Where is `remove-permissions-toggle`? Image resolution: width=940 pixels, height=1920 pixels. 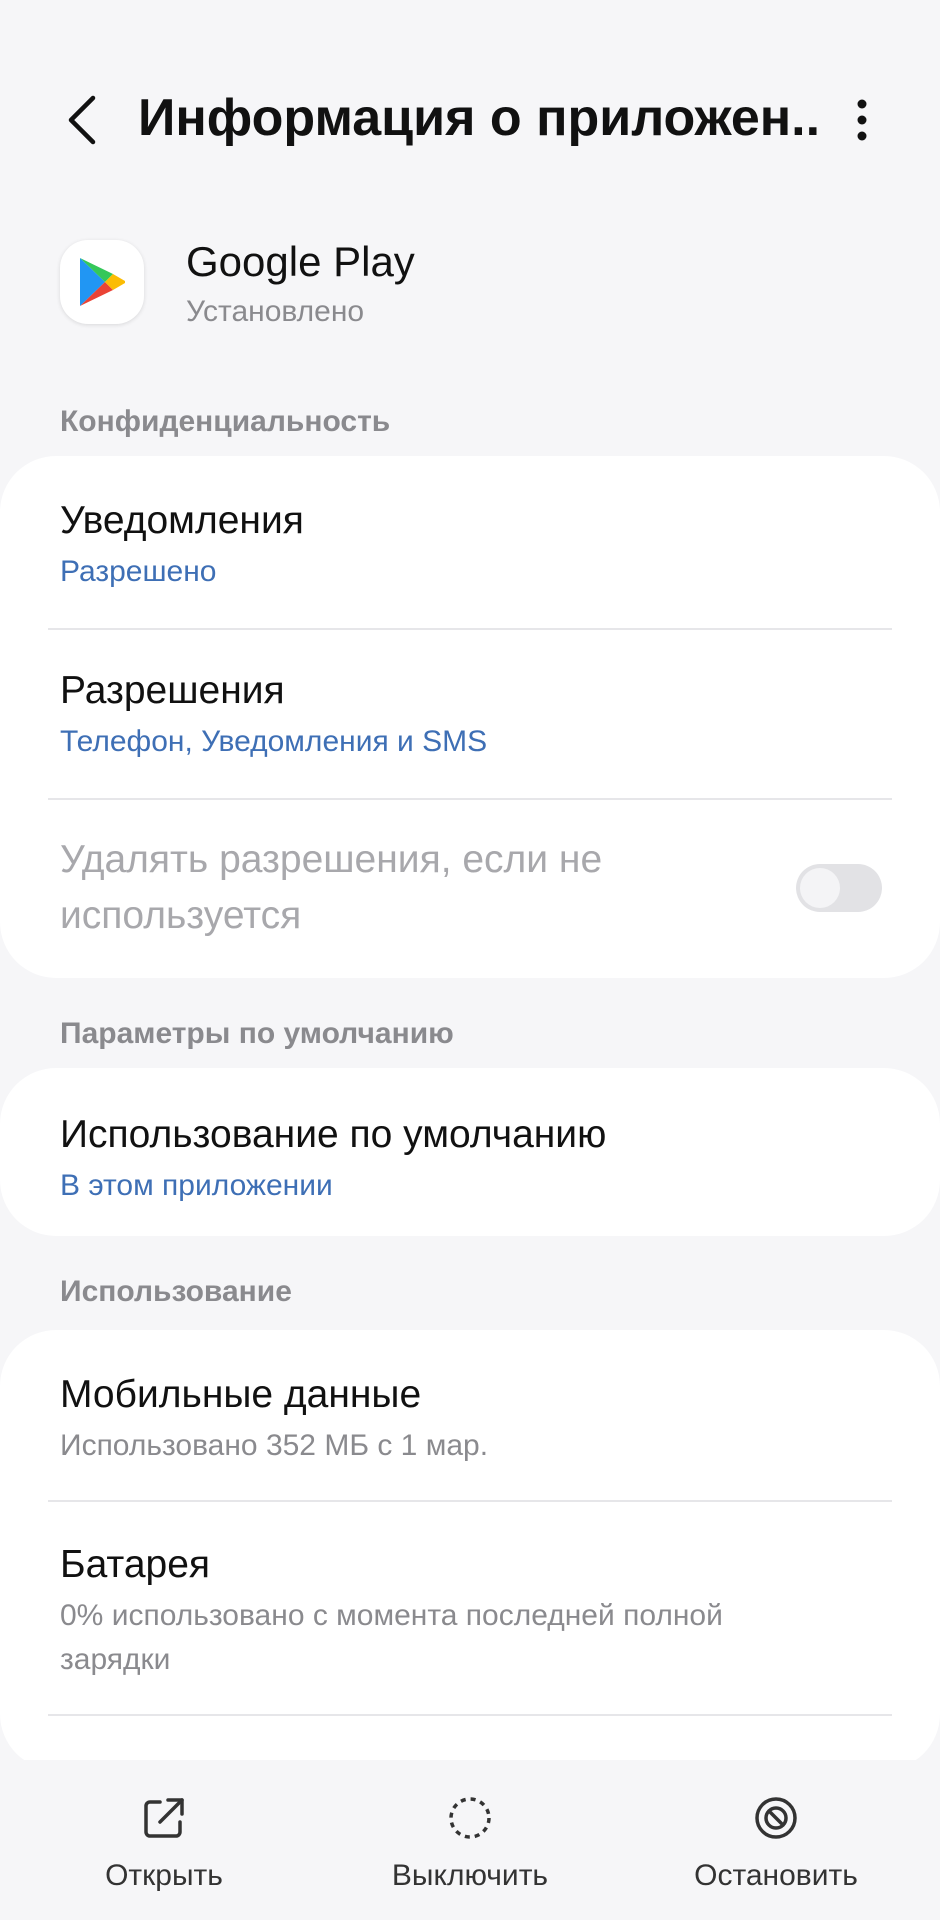 remove-permissions-toggle is located at coordinates (839, 888).